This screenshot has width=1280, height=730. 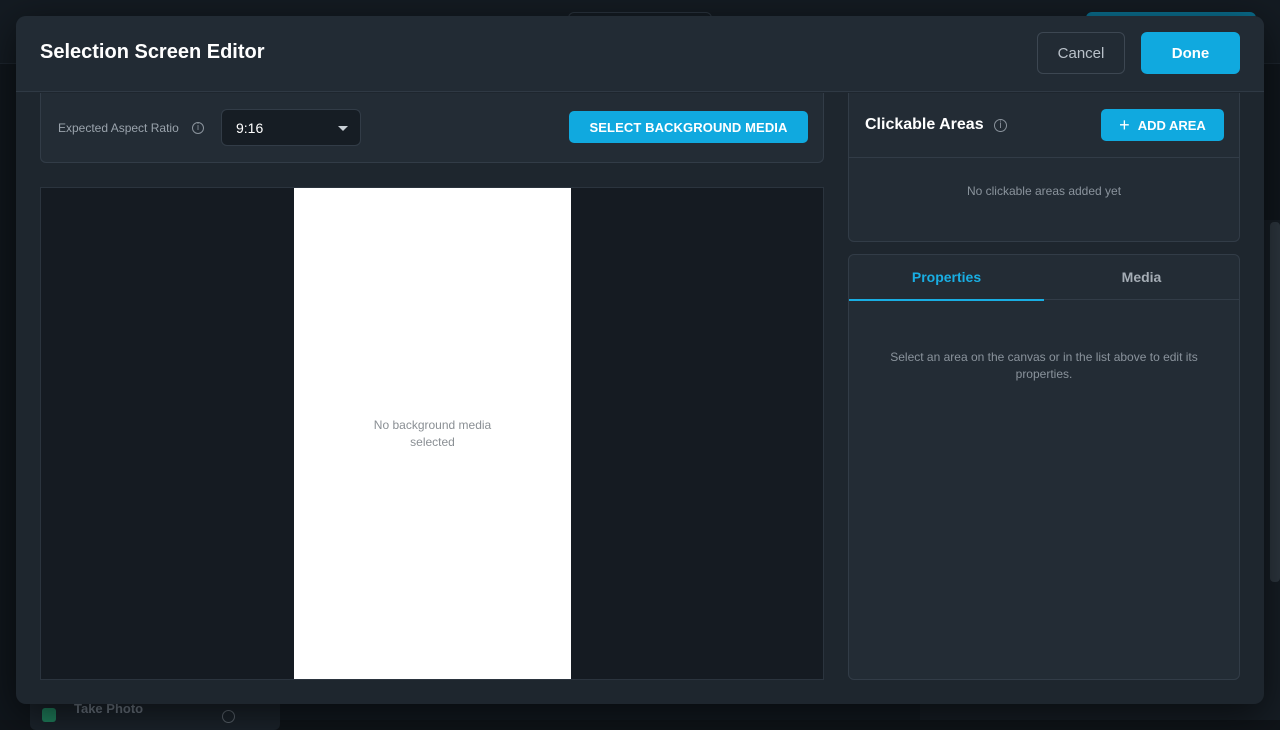 I want to click on canvas-empty-message: No background media selected, so click(x=432, y=434).